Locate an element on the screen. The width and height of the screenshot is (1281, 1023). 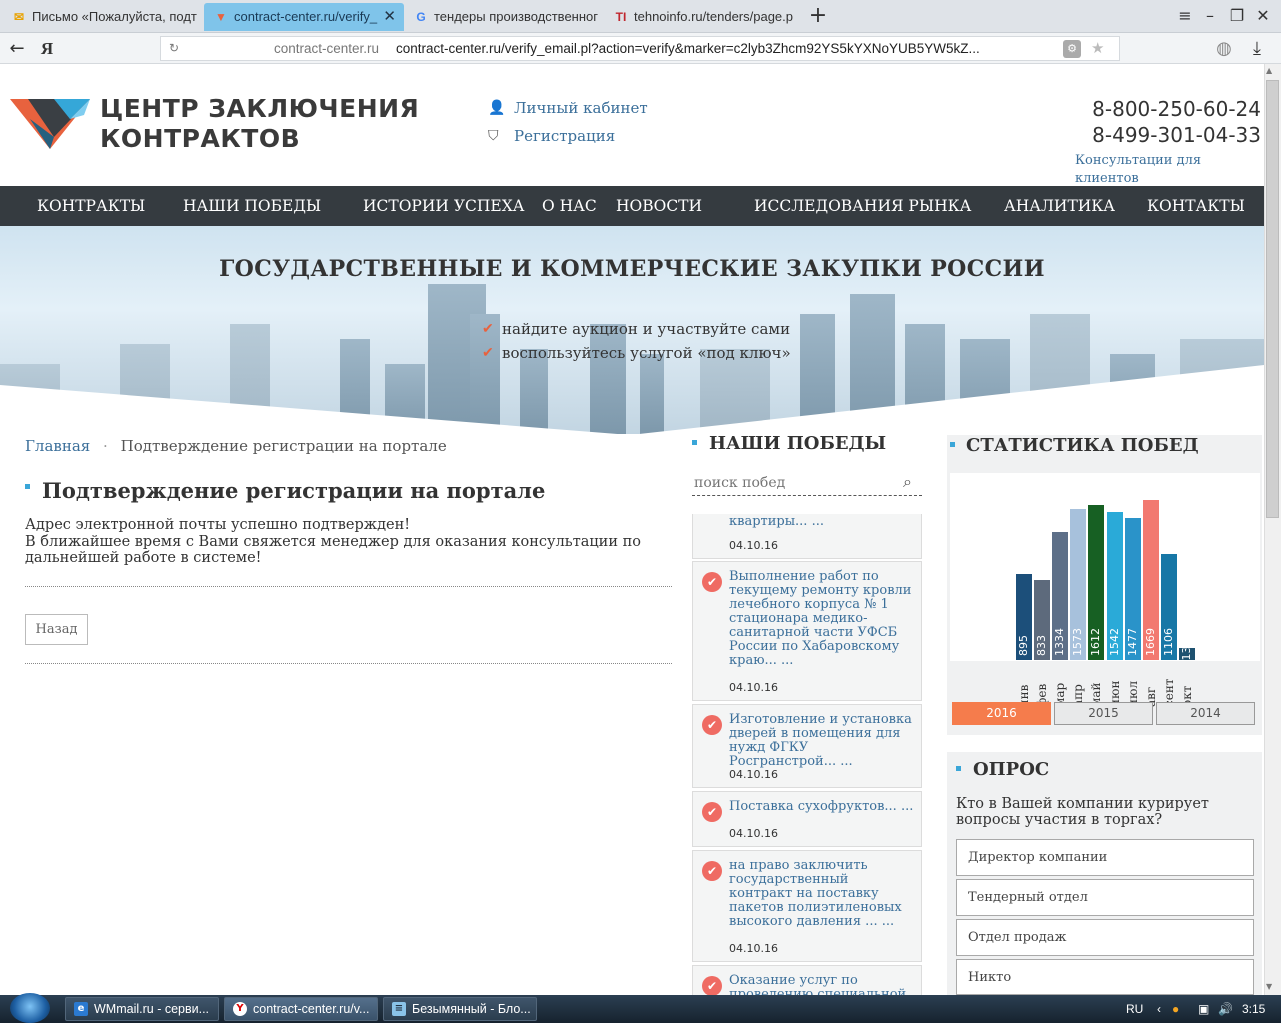
menu-item-success-stories: ИСТОРИИ УСПЕХА is located at coordinates (443, 206).